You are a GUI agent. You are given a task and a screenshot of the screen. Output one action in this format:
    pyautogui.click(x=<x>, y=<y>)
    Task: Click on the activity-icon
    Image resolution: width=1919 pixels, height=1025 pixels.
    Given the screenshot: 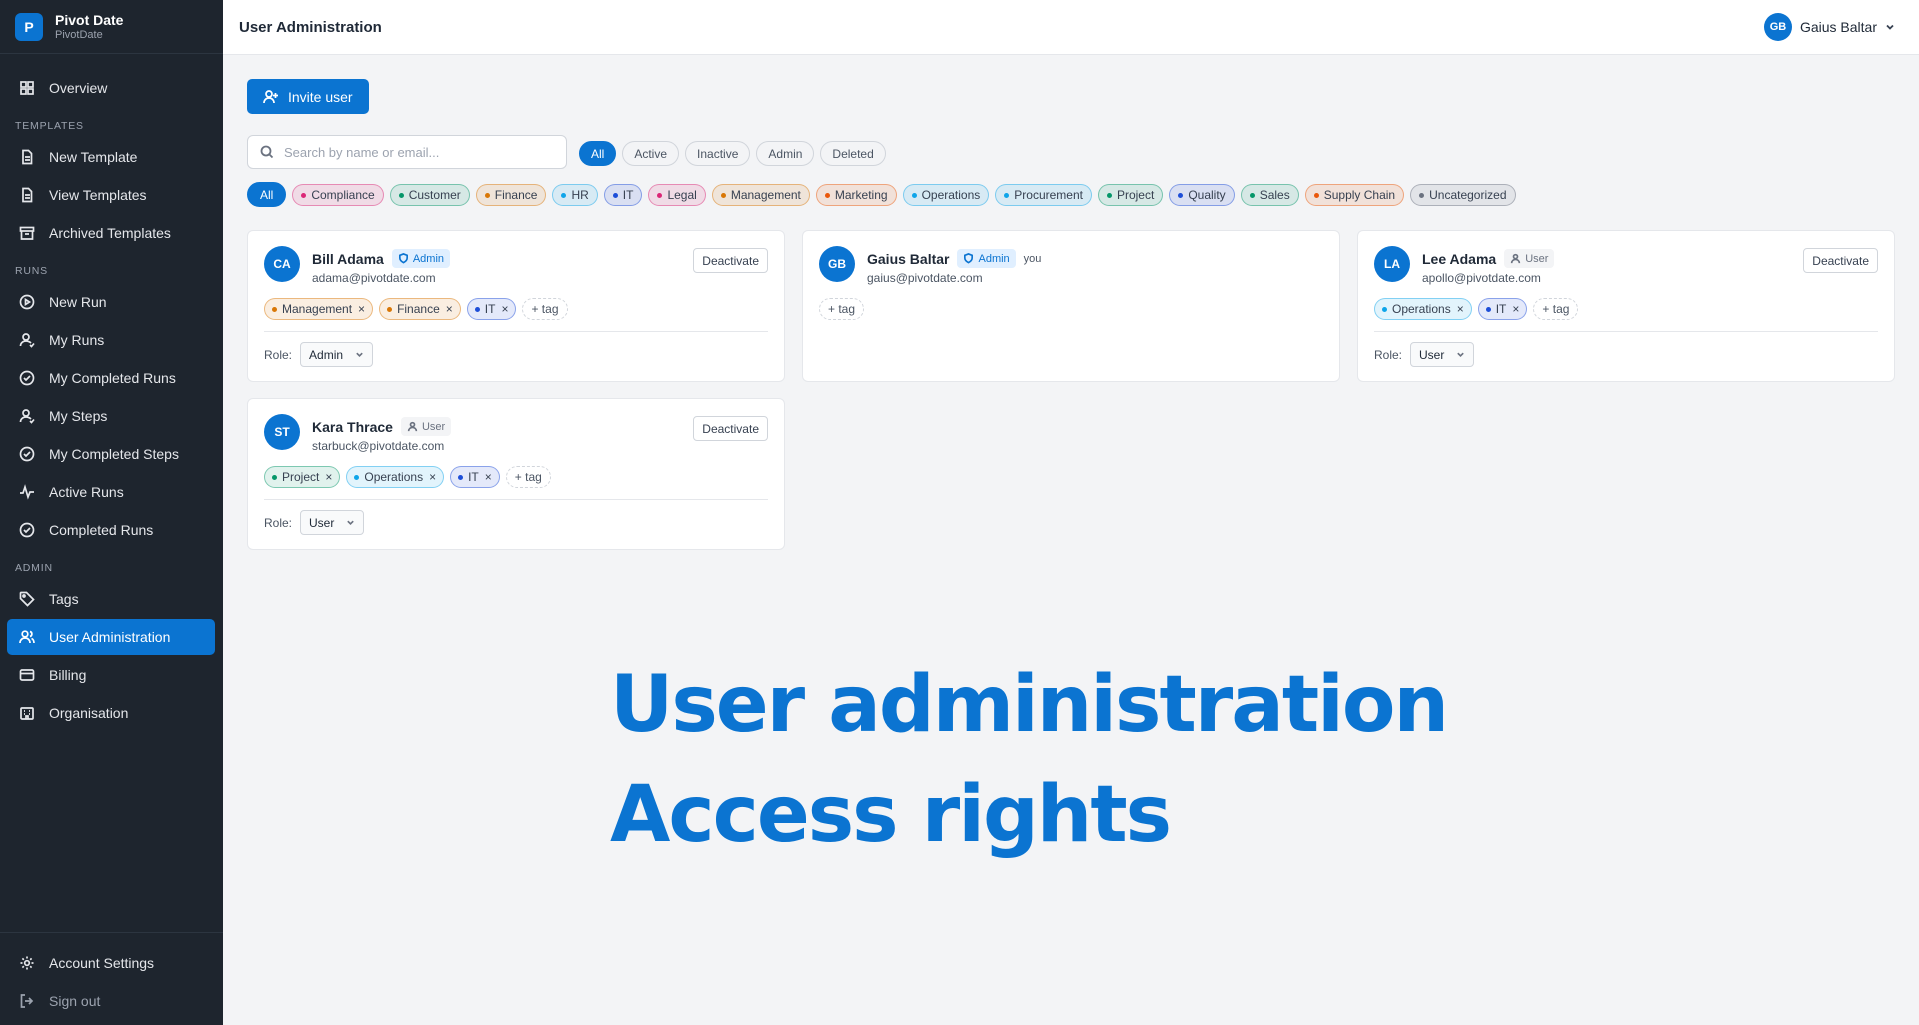 What is the action you would take?
    pyautogui.click(x=27, y=492)
    